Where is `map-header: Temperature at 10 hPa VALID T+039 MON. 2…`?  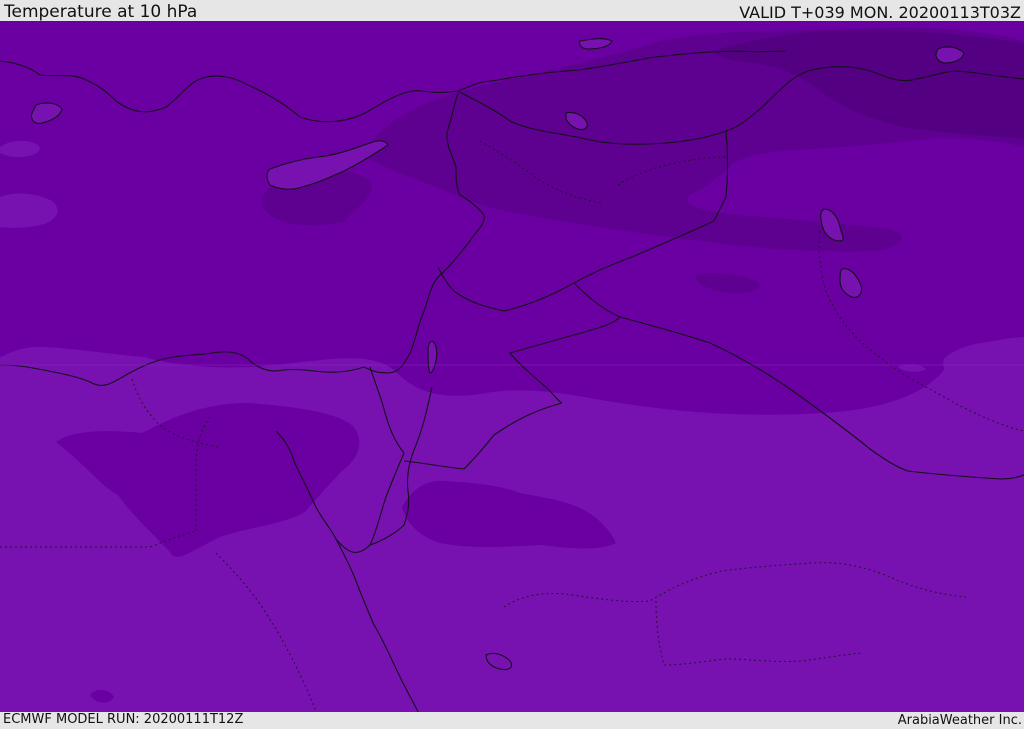
map-header: Temperature at 10 hPa VALID T+039 MON. 2… is located at coordinates (512, 11).